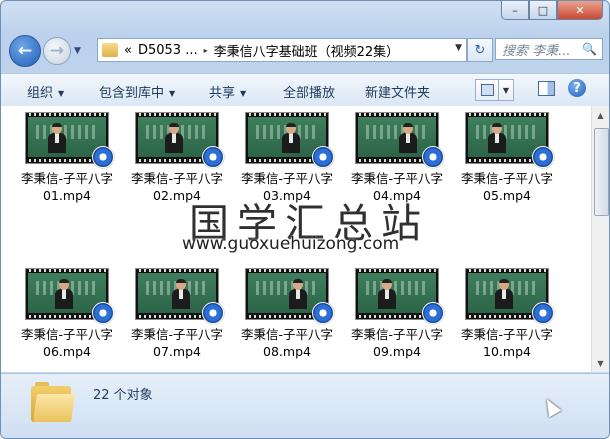  I want to click on file-item: 李秉信-子平八字 08.mp4, so click(287, 314).